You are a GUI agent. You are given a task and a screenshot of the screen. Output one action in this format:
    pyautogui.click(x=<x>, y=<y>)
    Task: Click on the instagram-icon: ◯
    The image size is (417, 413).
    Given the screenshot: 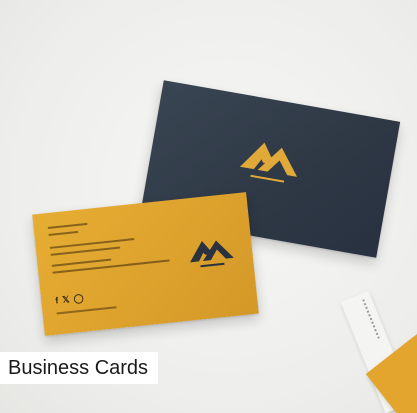 What is the action you would take?
    pyautogui.click(x=78, y=298)
    